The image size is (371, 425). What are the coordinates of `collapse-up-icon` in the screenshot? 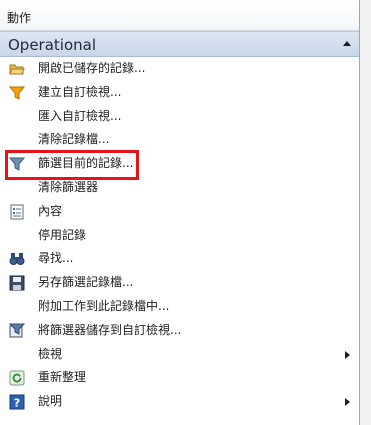 It's located at (347, 43).